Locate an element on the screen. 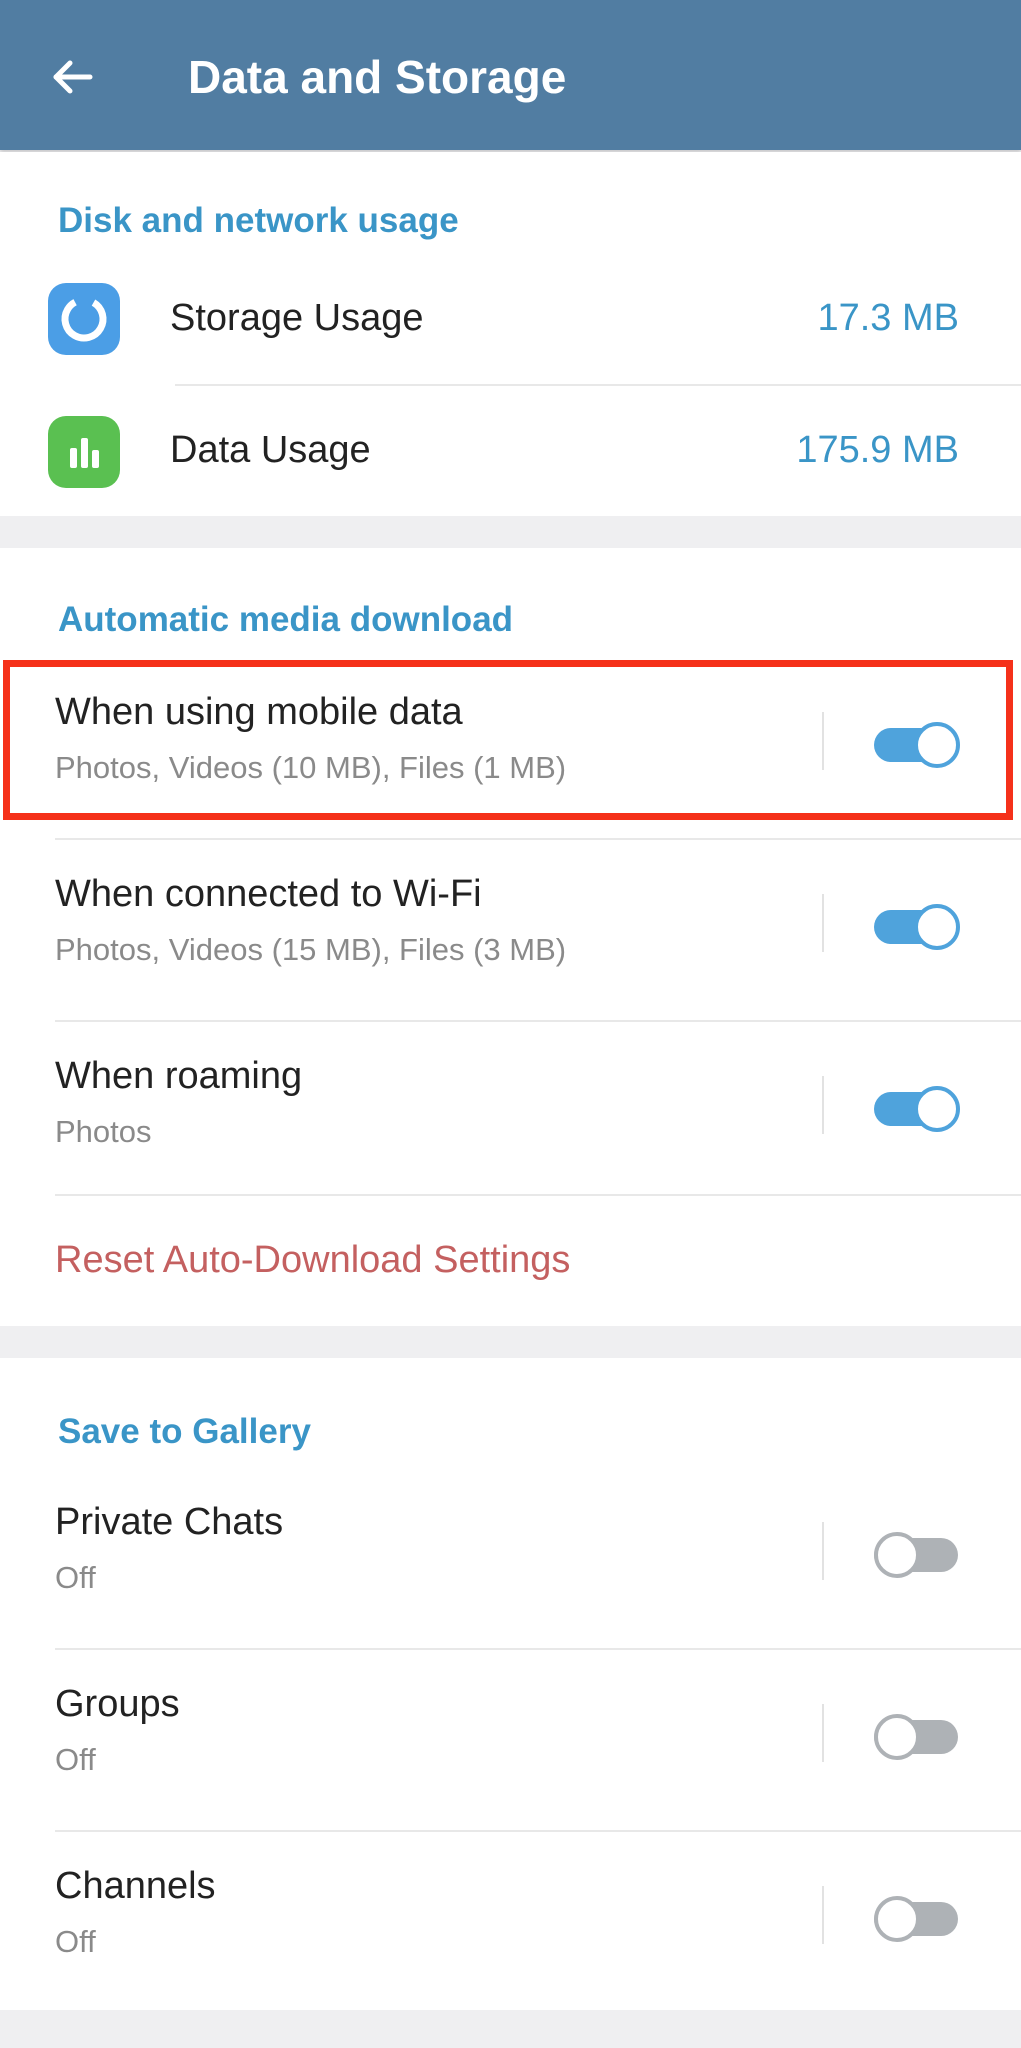 This screenshot has height=2048, width=1021. roaming-row: When roaming Photos is located at coordinates (510, 1112).